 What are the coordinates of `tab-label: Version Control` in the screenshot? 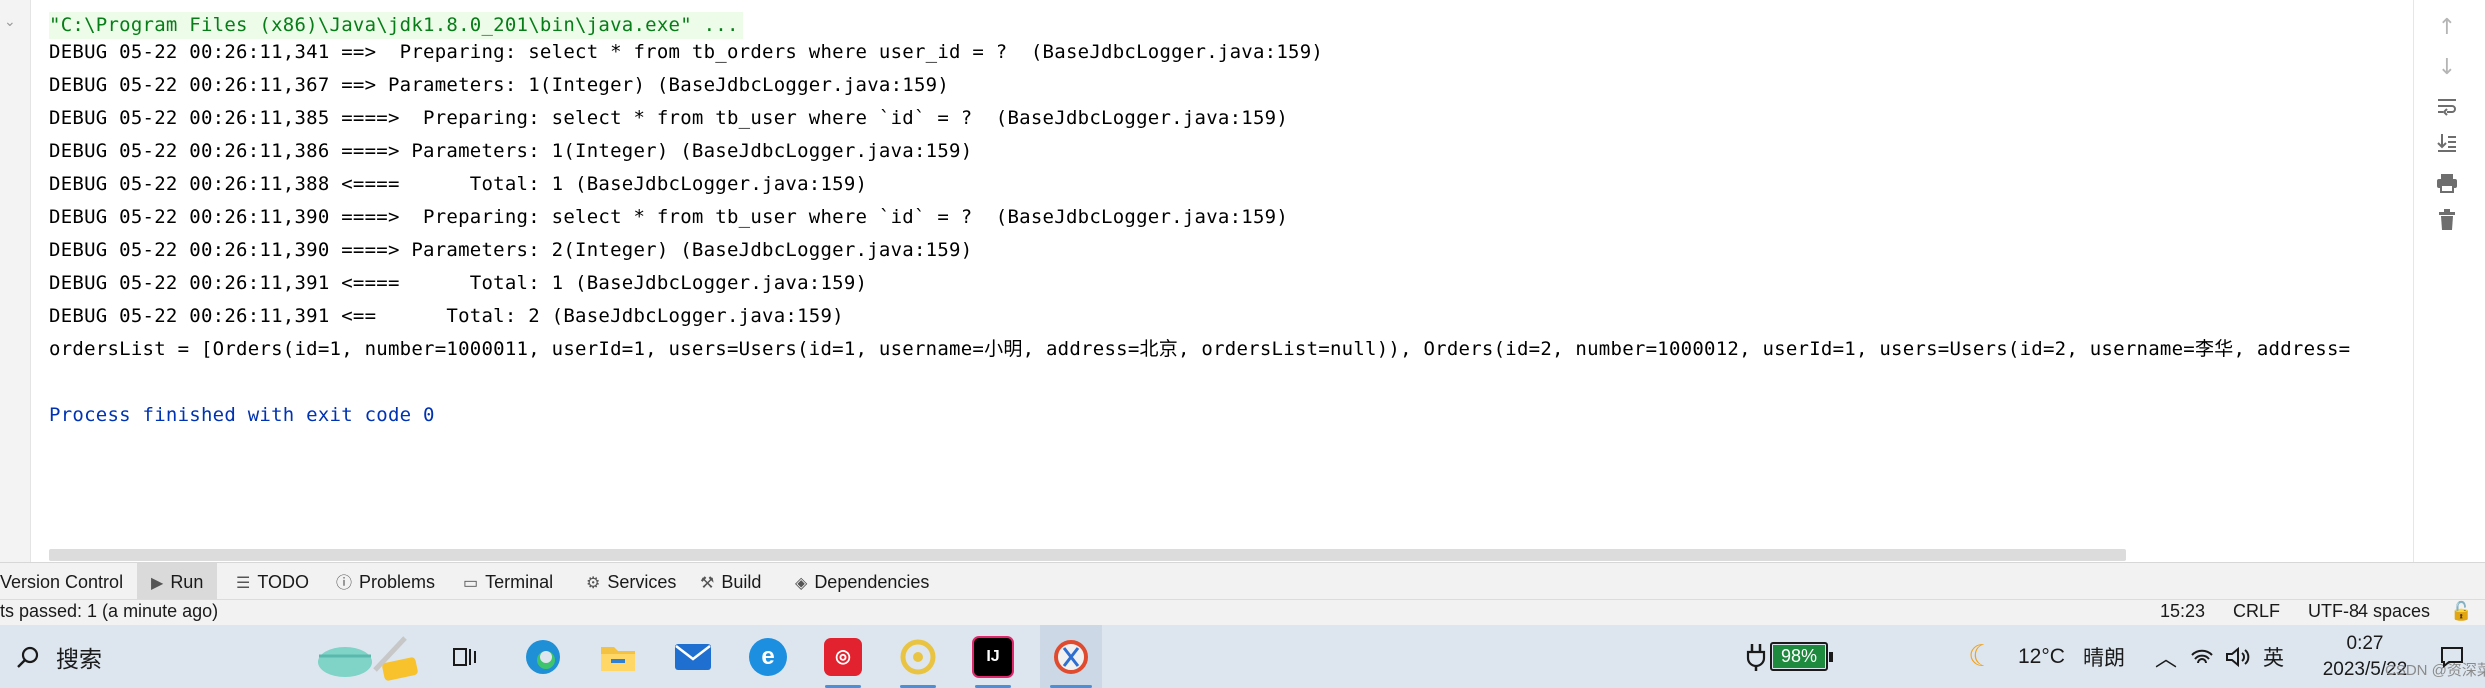 It's located at (62, 582).